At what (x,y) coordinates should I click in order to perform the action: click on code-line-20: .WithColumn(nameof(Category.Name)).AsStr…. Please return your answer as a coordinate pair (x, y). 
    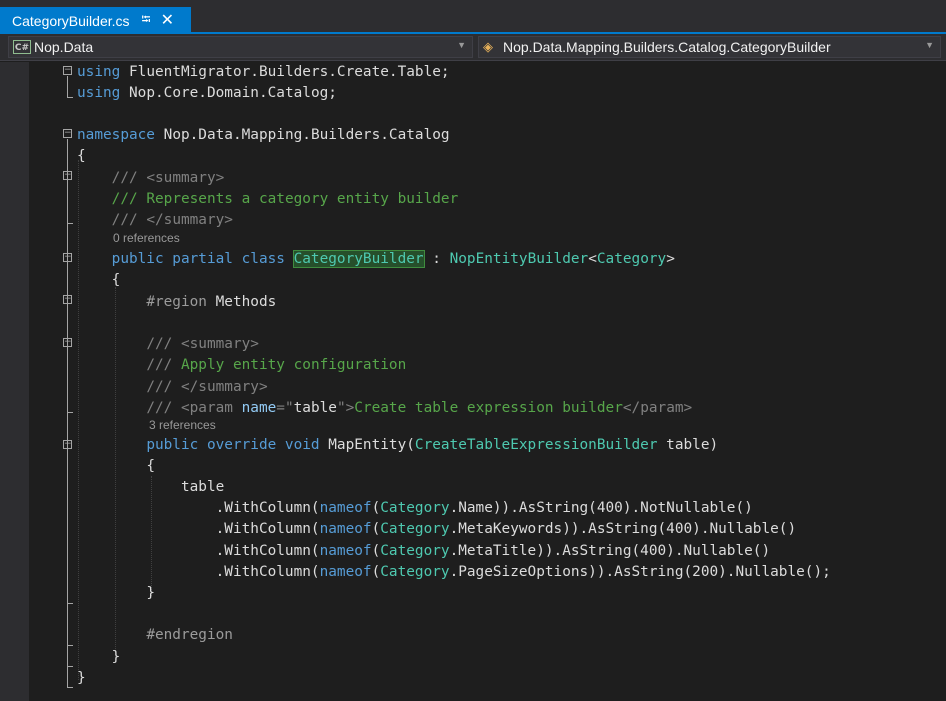
    Looking at the image, I should click on (484, 508).